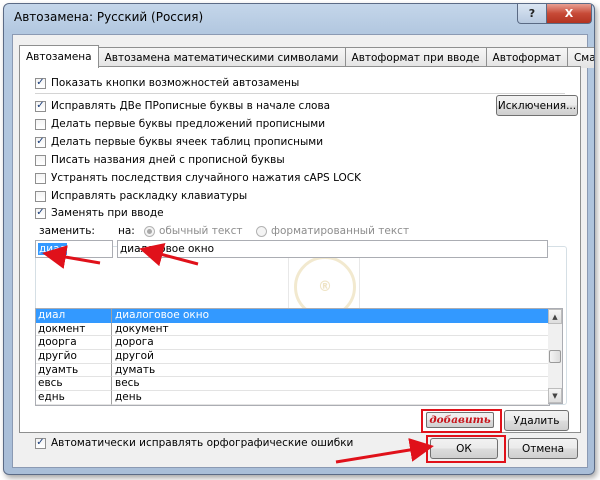 Image resolution: width=600 pixels, height=480 pixels. Describe the element at coordinates (40, 178) in the screenshot. I see `caps-lock-checkbox` at that location.